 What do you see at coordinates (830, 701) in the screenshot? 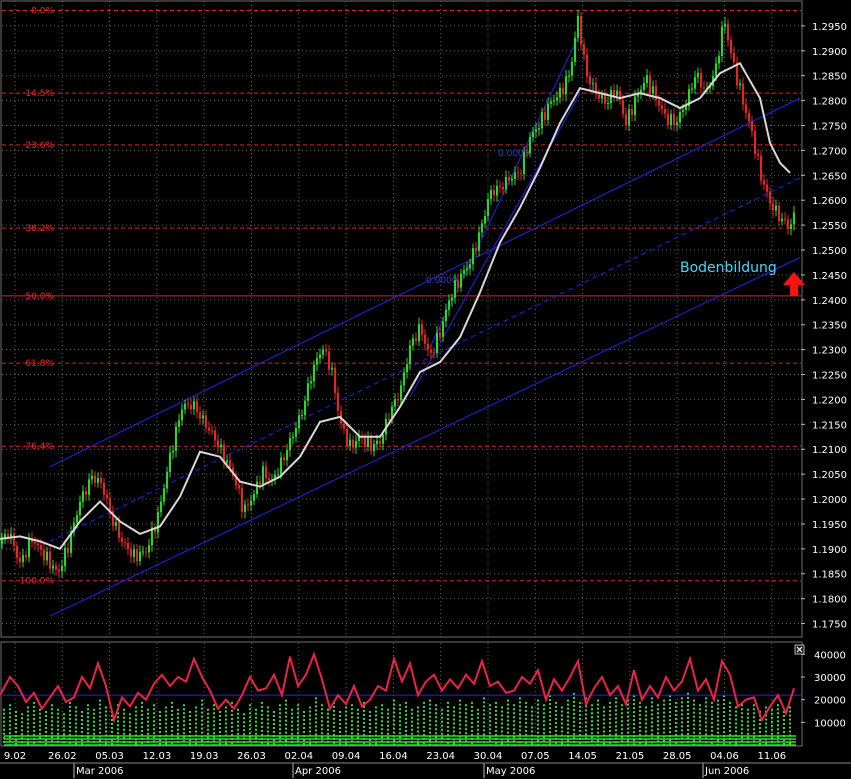
I see `indicator-tick-label: 20000` at bounding box center [830, 701].